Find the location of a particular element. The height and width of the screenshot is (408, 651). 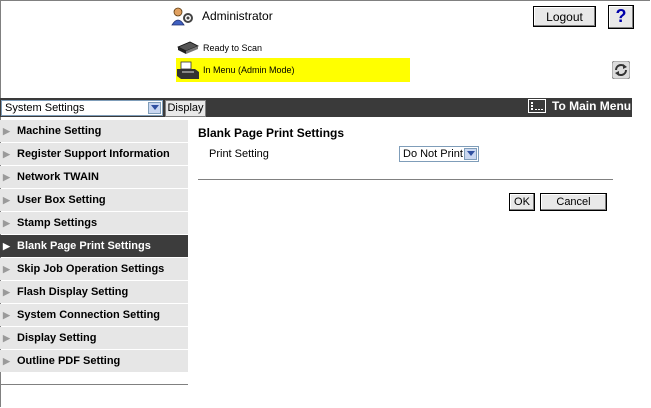

sidebar-item-machine-setting: ▶ Machine Setting is located at coordinates (94, 131).